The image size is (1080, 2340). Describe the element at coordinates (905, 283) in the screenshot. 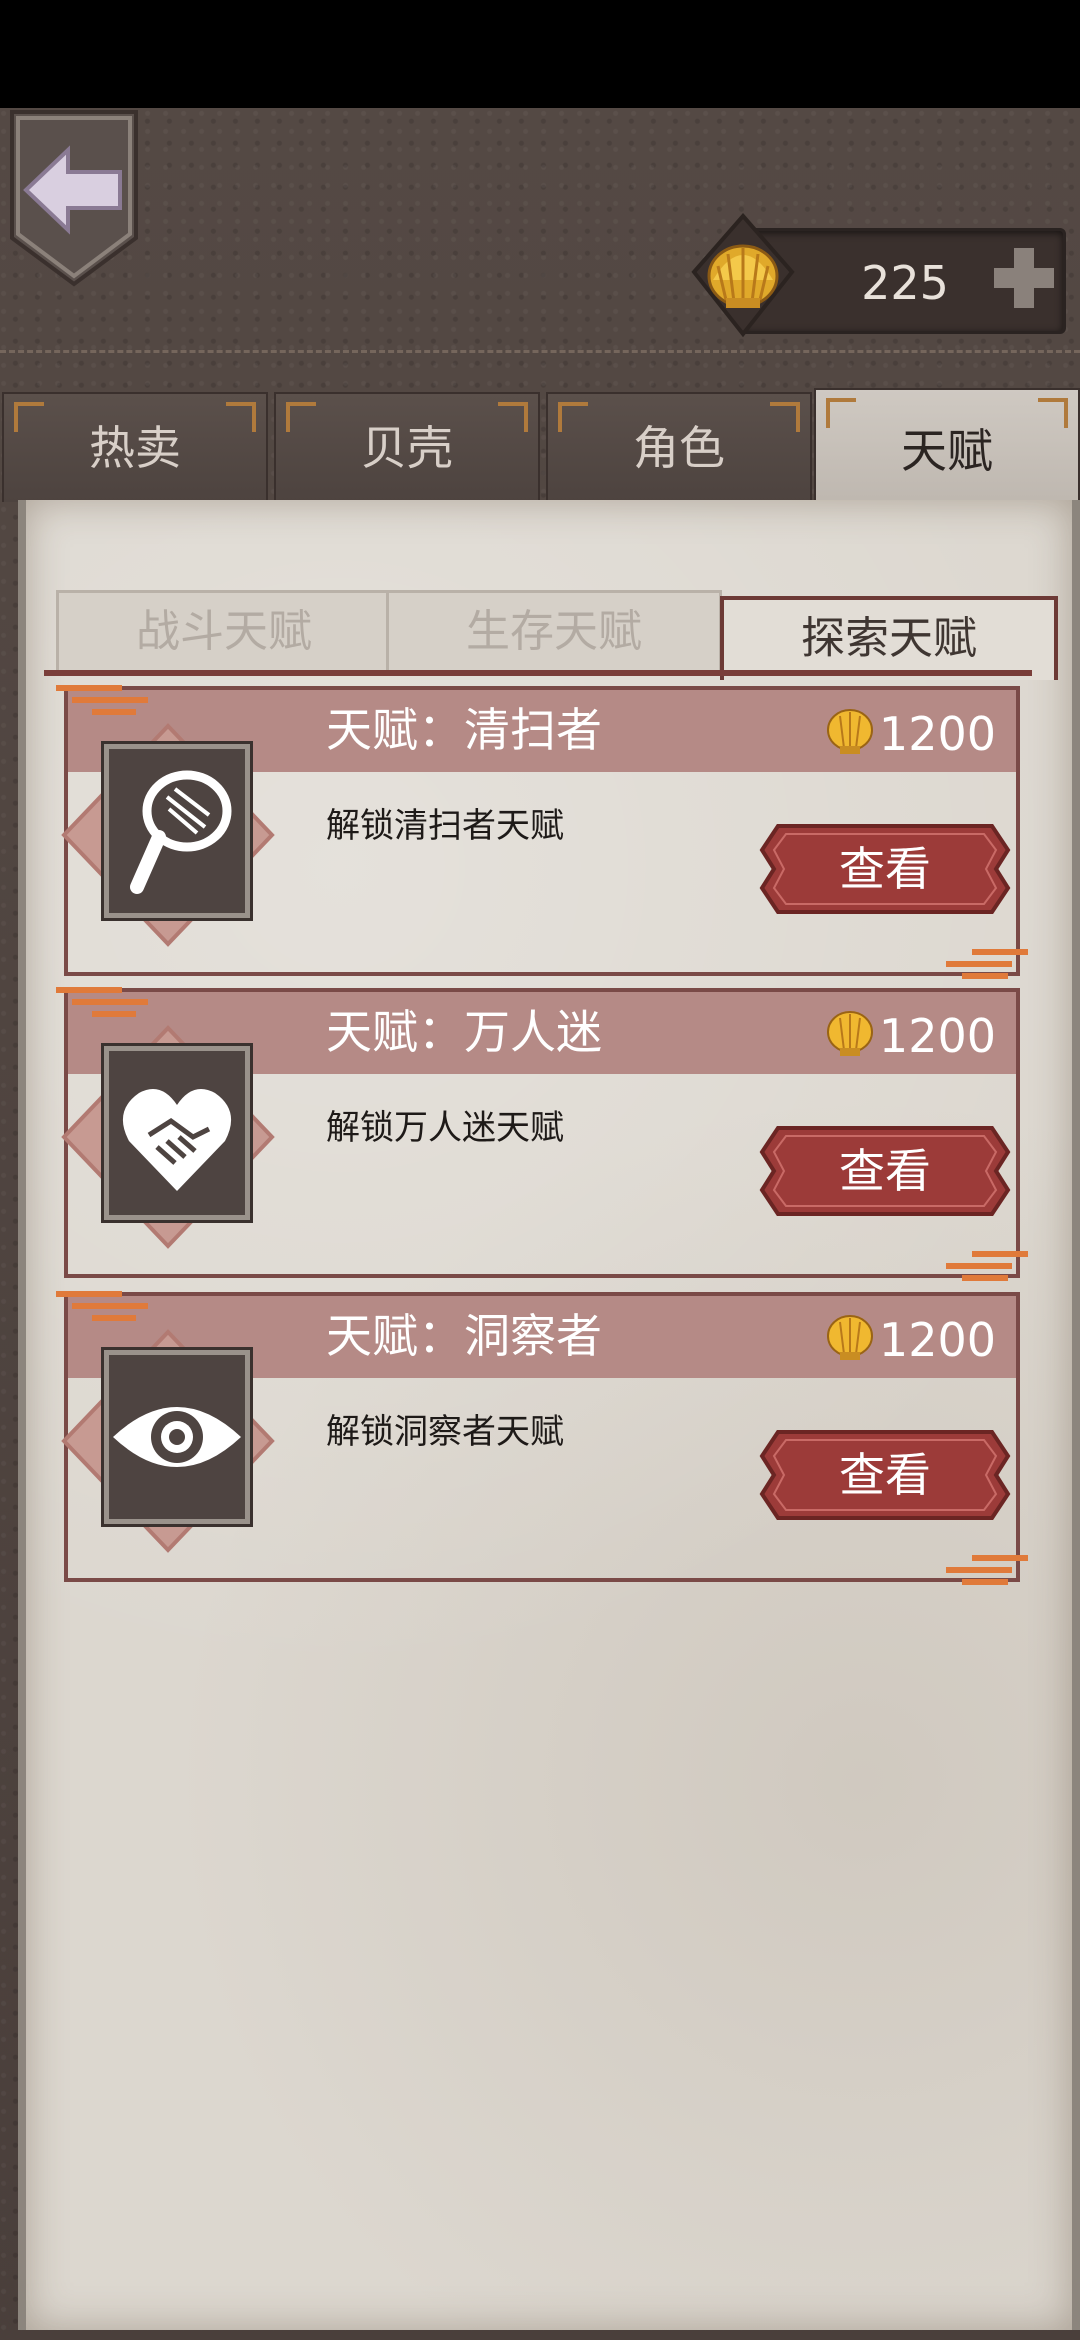

I see `currency-value: 225` at that location.